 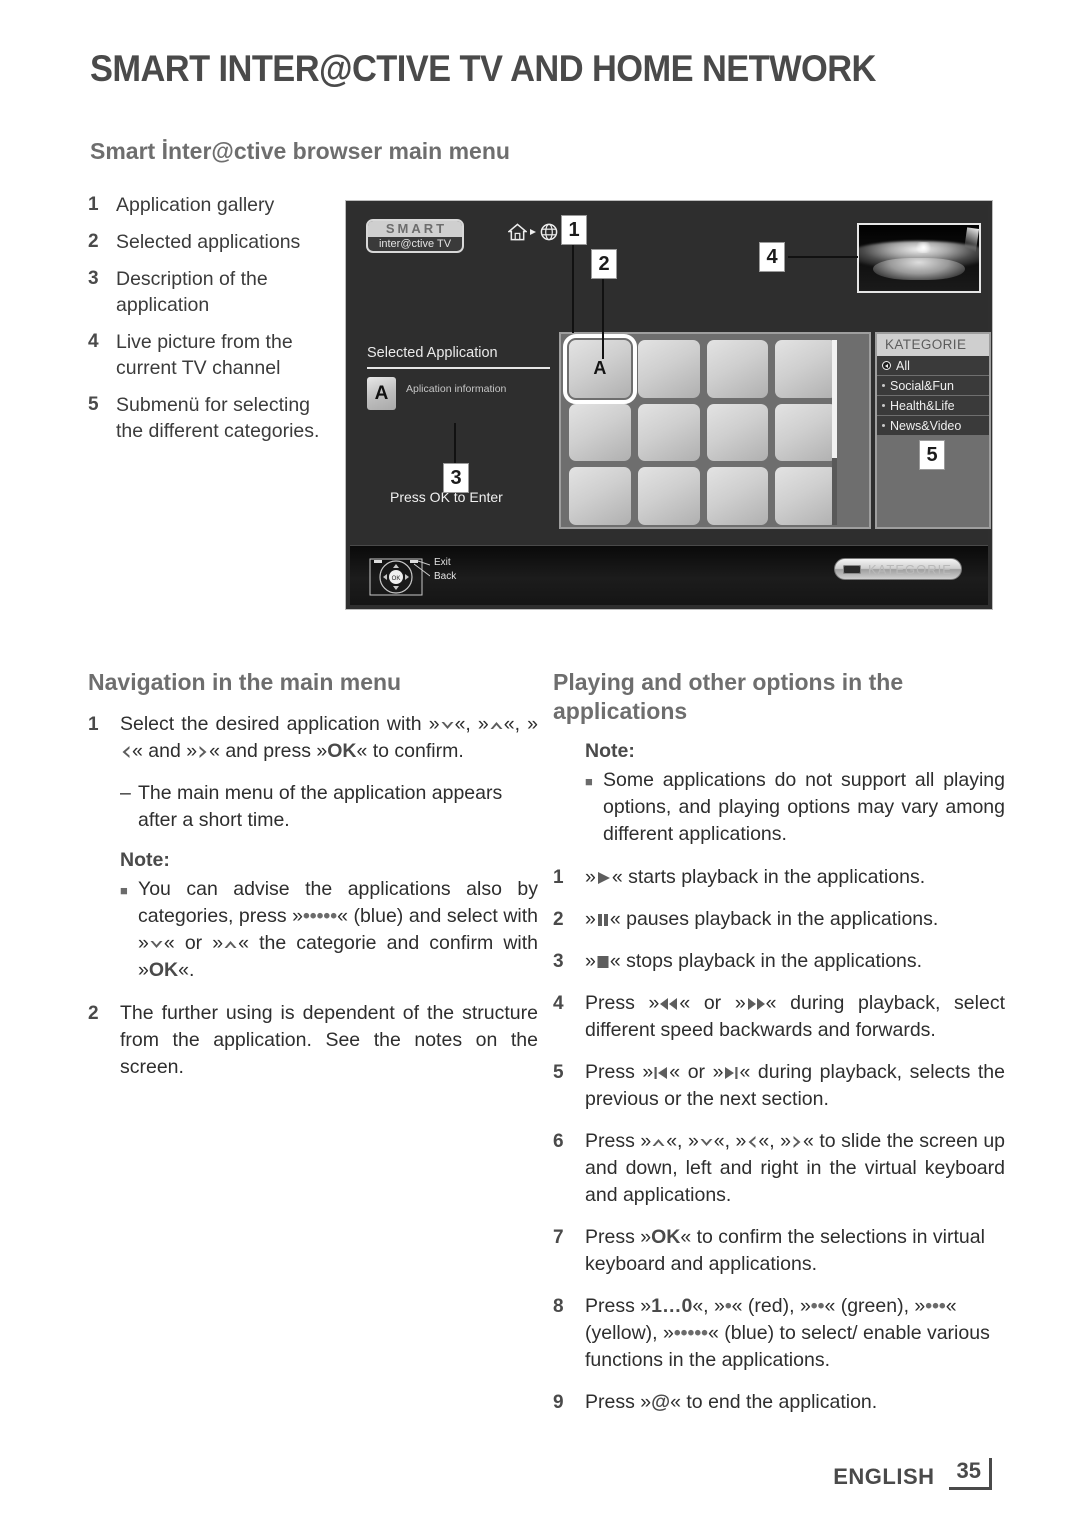 I want to click on callout-4: 4, so click(x=772, y=257).